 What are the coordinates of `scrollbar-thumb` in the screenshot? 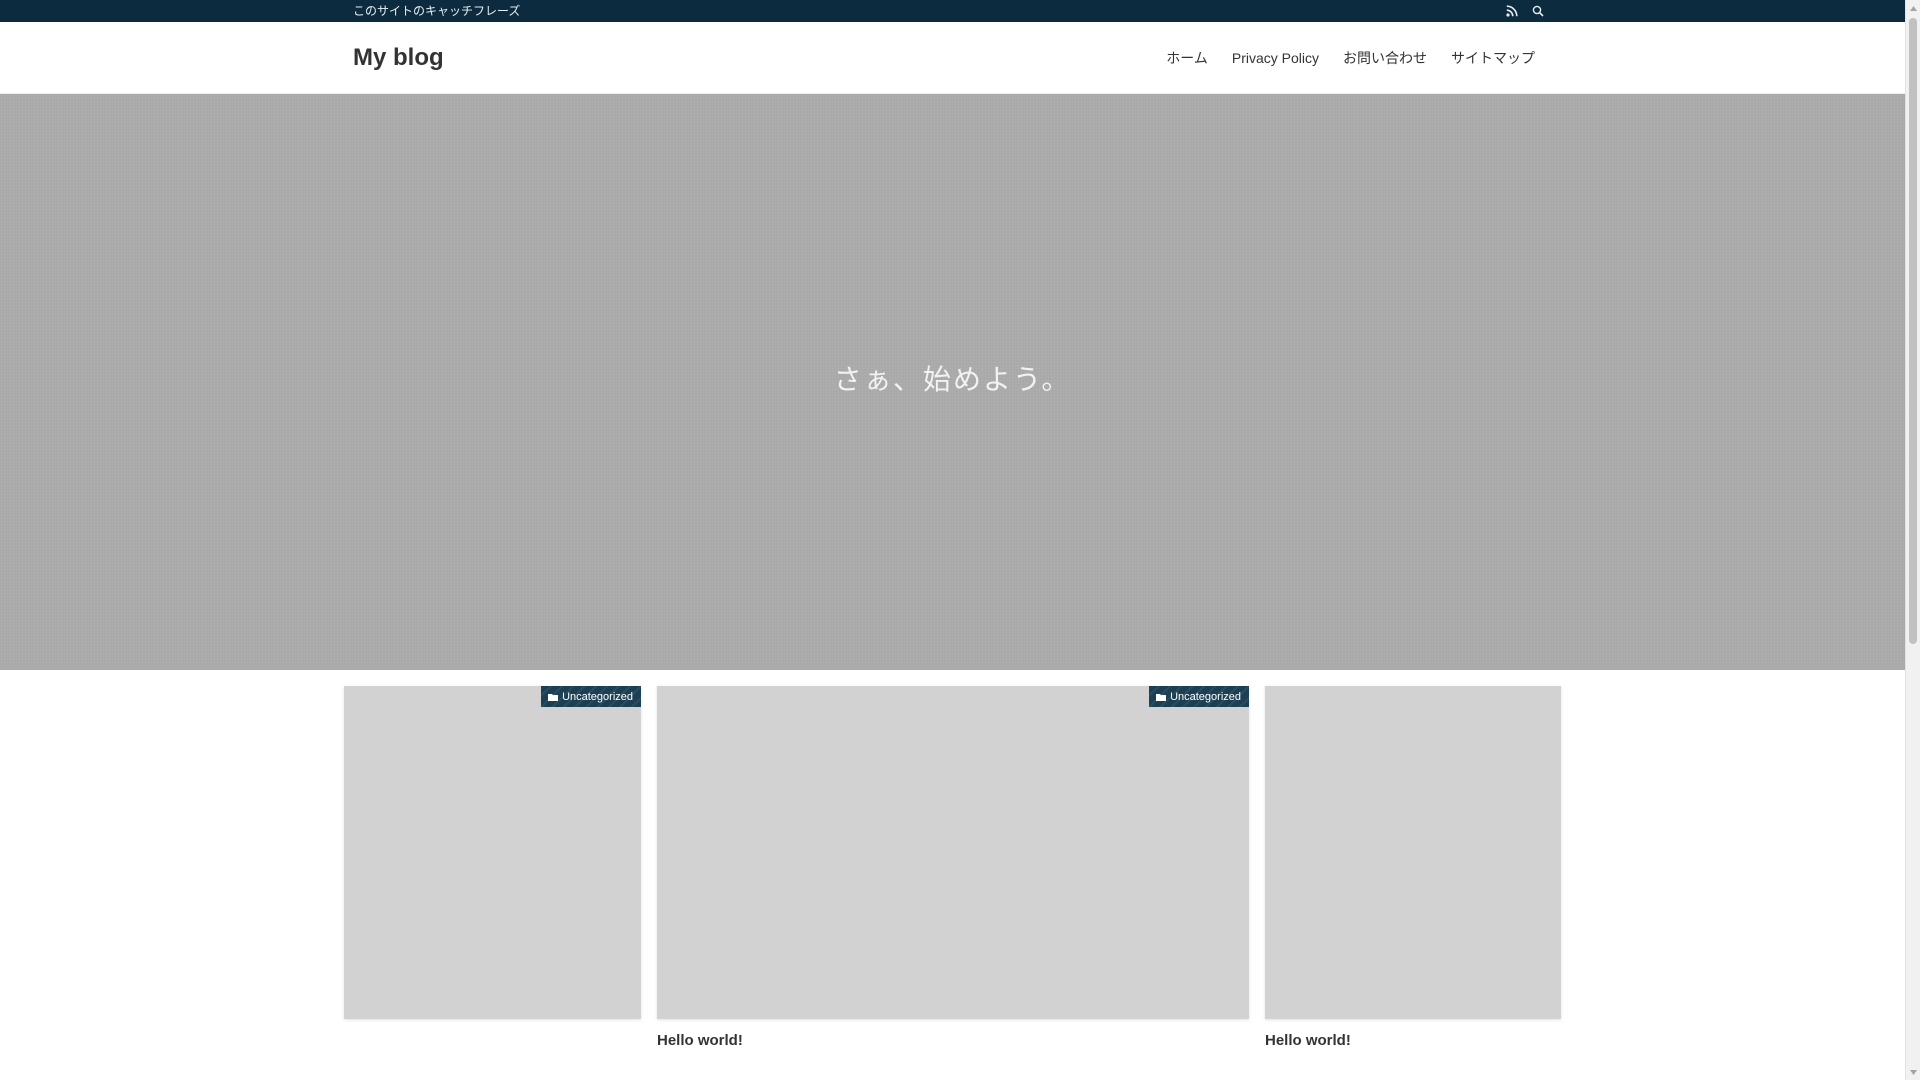 It's located at (1913, 331).